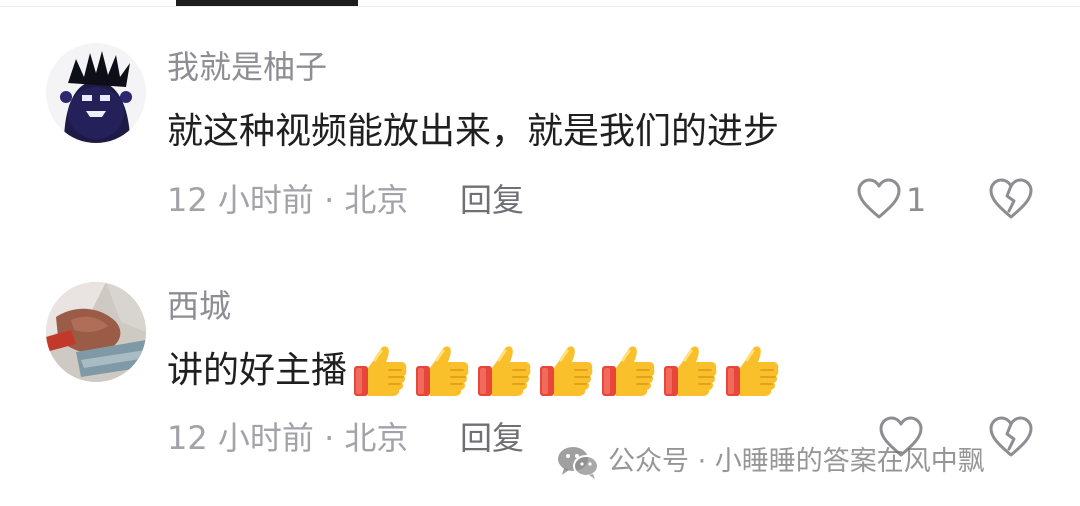 This screenshot has width=1080, height=506. Describe the element at coordinates (879, 201) in the screenshot. I see `like-icon` at that location.